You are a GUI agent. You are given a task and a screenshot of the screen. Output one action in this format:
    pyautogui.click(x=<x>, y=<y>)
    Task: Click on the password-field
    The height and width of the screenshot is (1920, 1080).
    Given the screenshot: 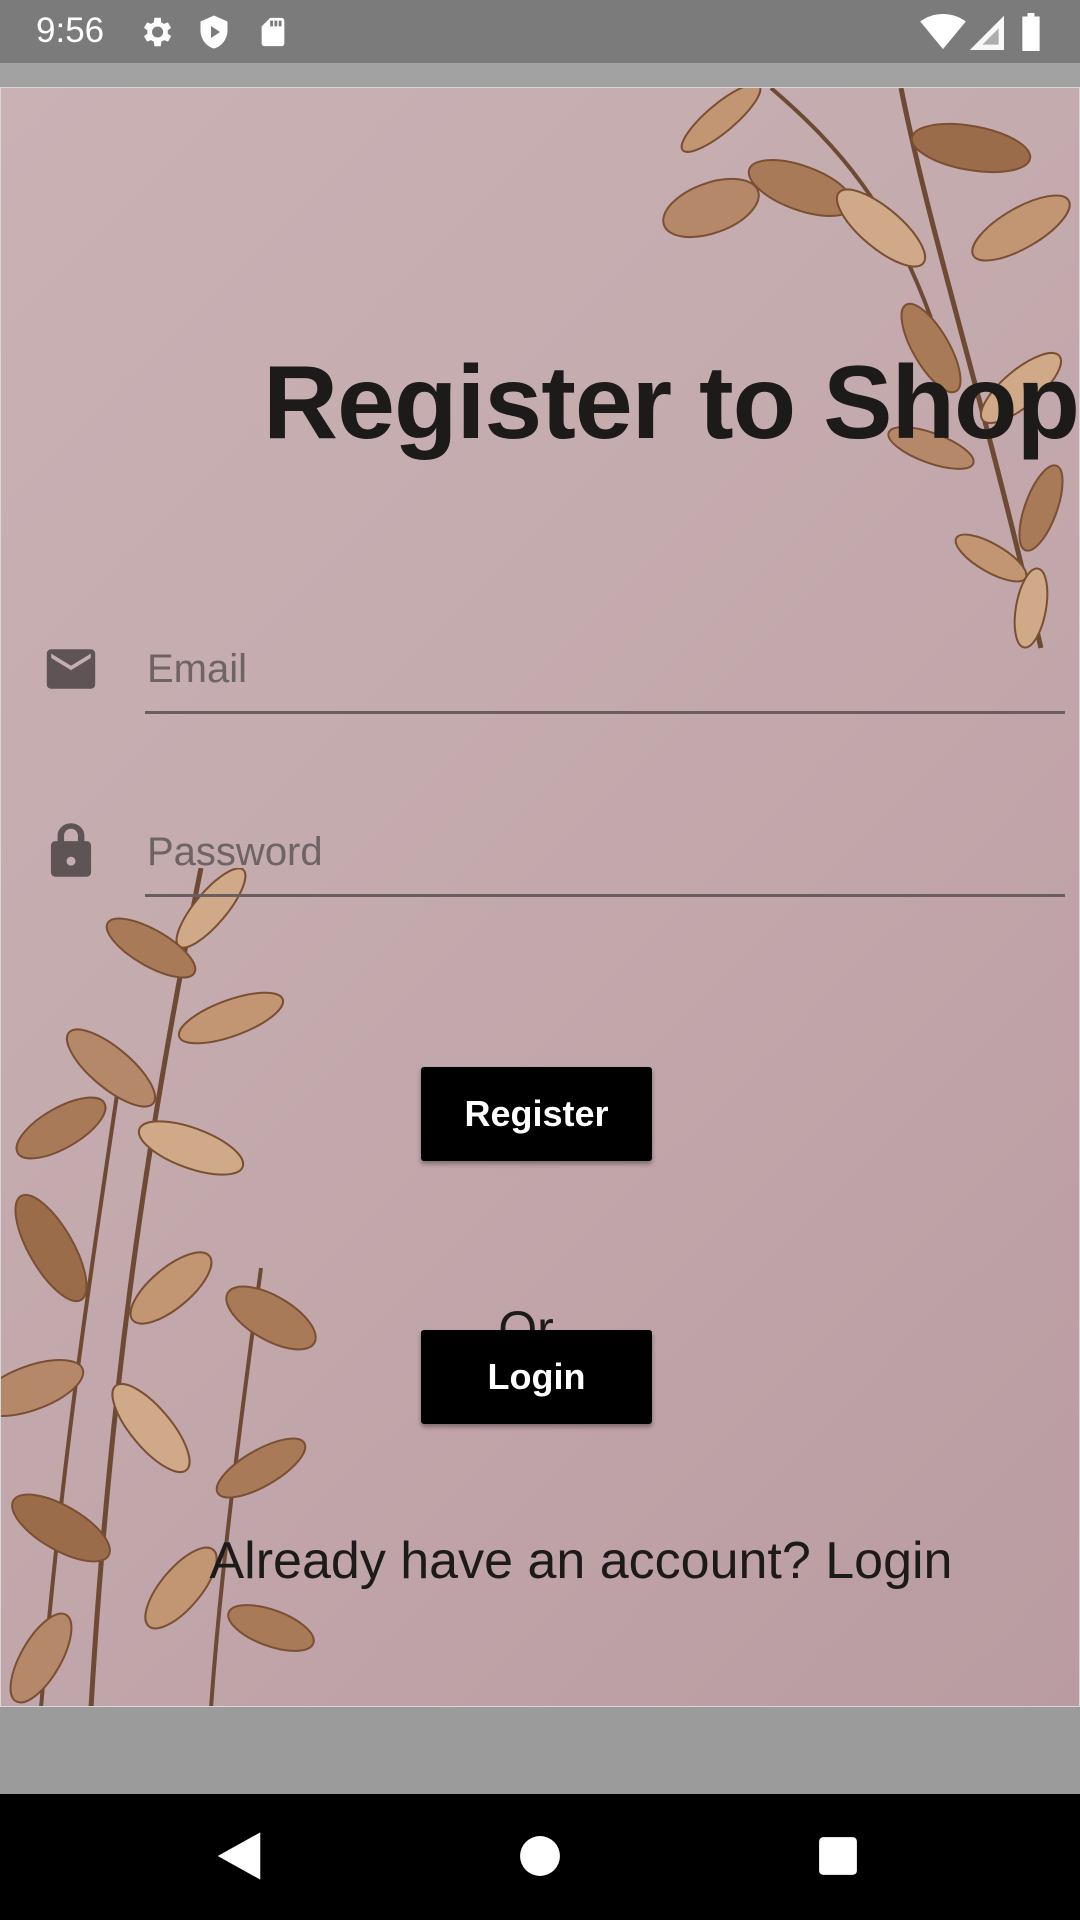 What is the action you would take?
    pyautogui.click(x=607, y=856)
    